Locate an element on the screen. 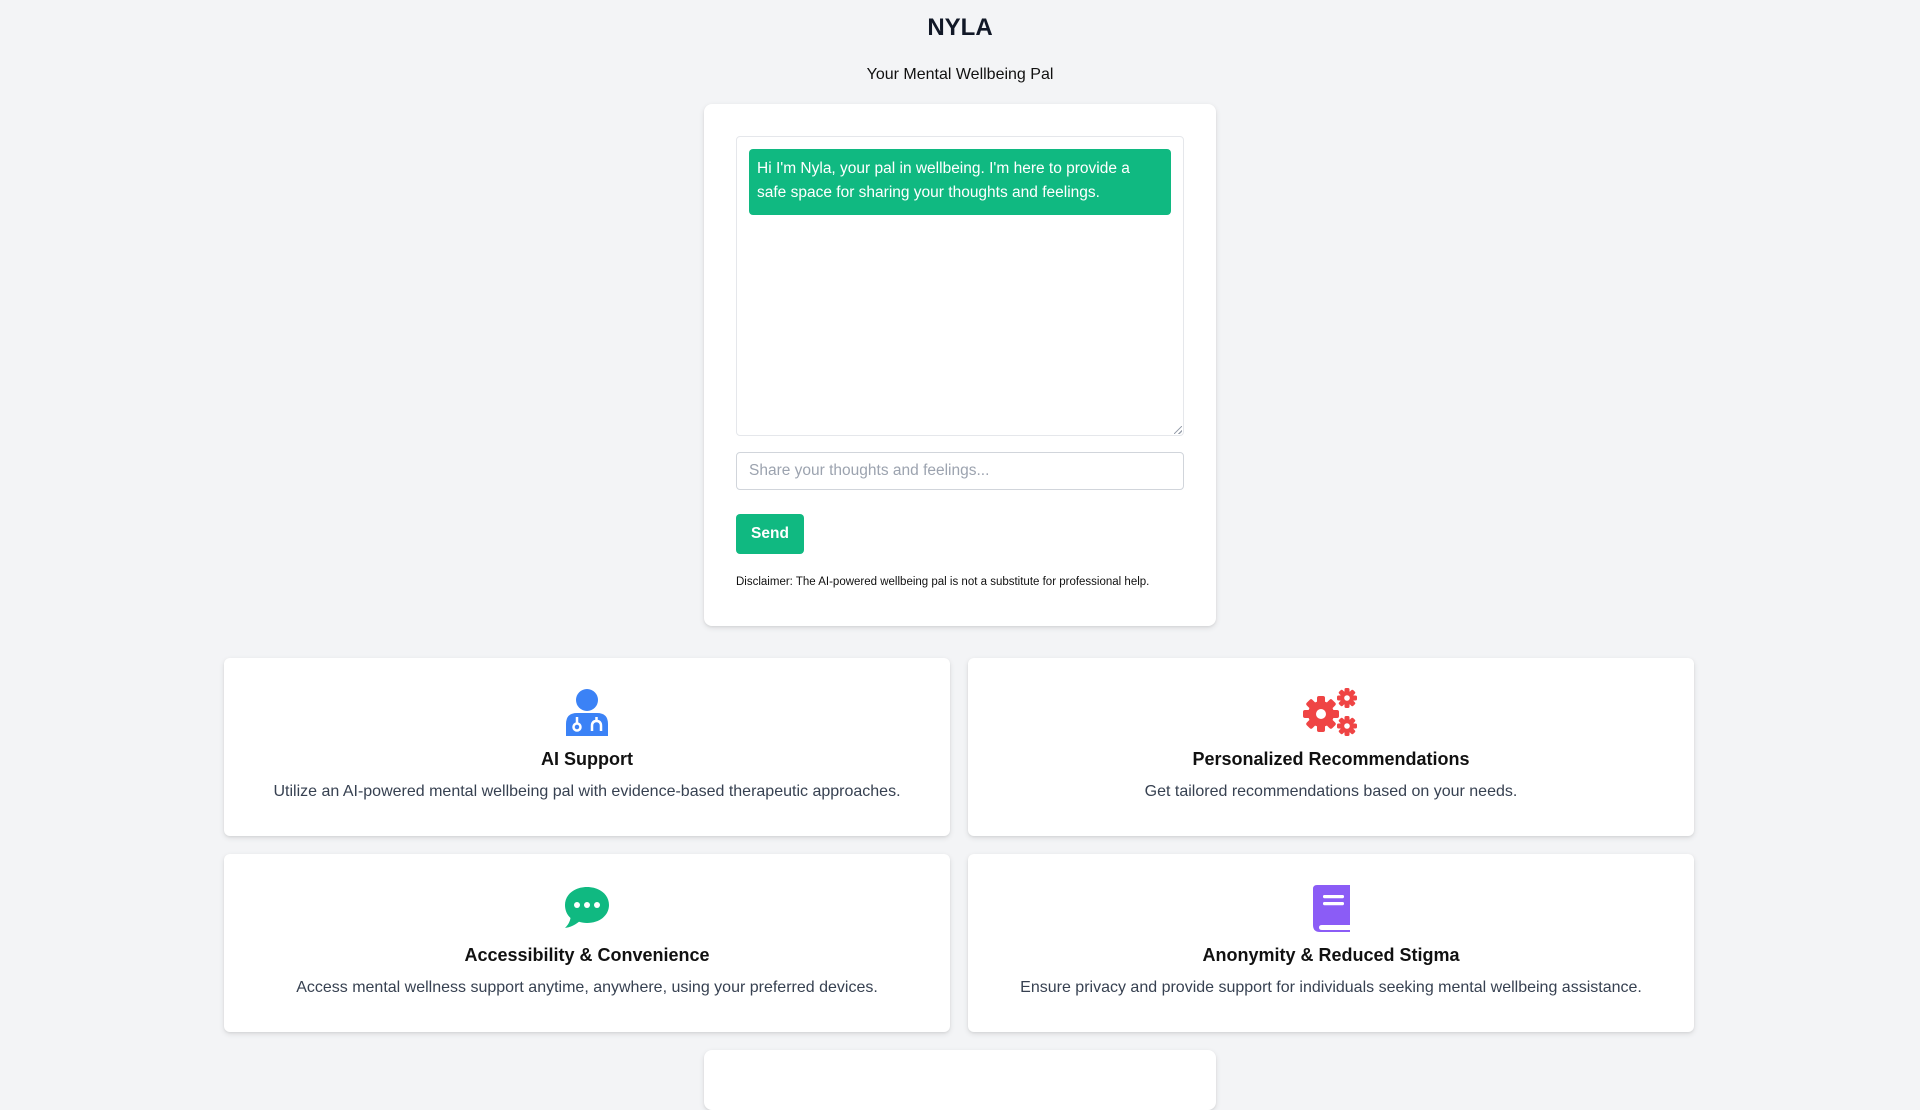  resize-handle-icon is located at coordinates (1178, 430).